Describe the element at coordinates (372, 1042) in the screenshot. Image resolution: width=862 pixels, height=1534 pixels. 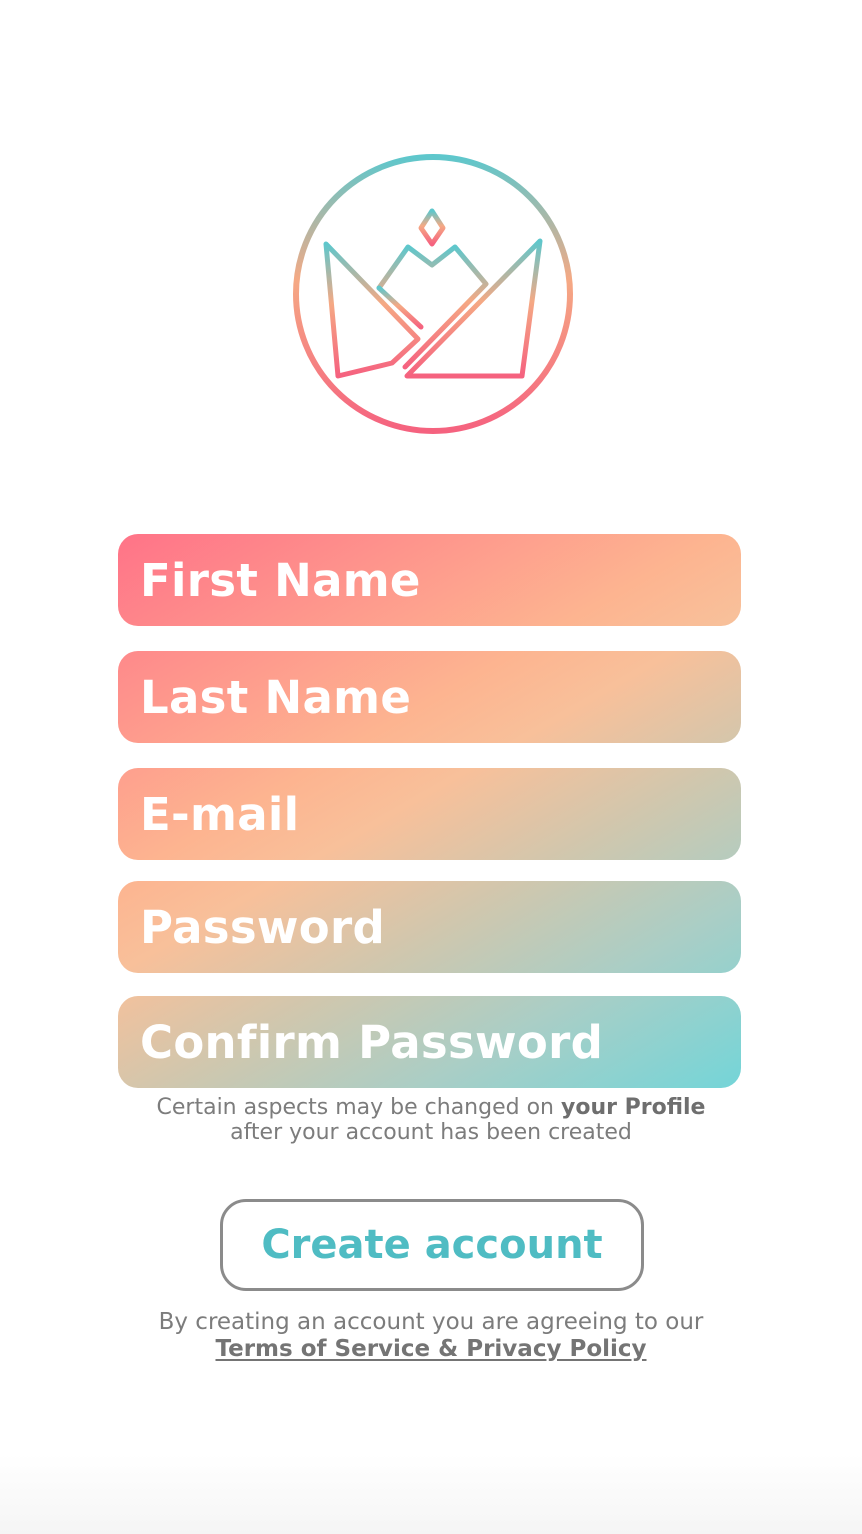
I see `confirm-password-placeholder: Confirm Password` at that location.